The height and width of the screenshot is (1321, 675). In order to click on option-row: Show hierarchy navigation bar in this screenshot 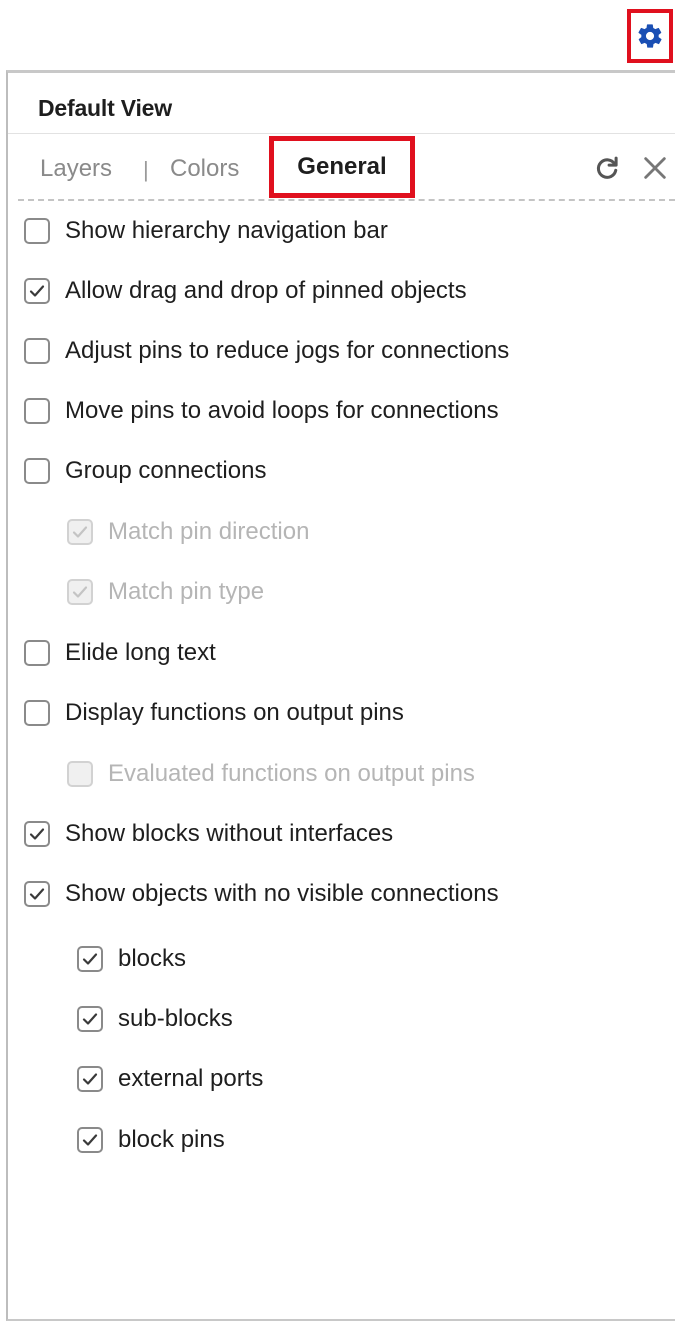, I will do `click(206, 231)`.